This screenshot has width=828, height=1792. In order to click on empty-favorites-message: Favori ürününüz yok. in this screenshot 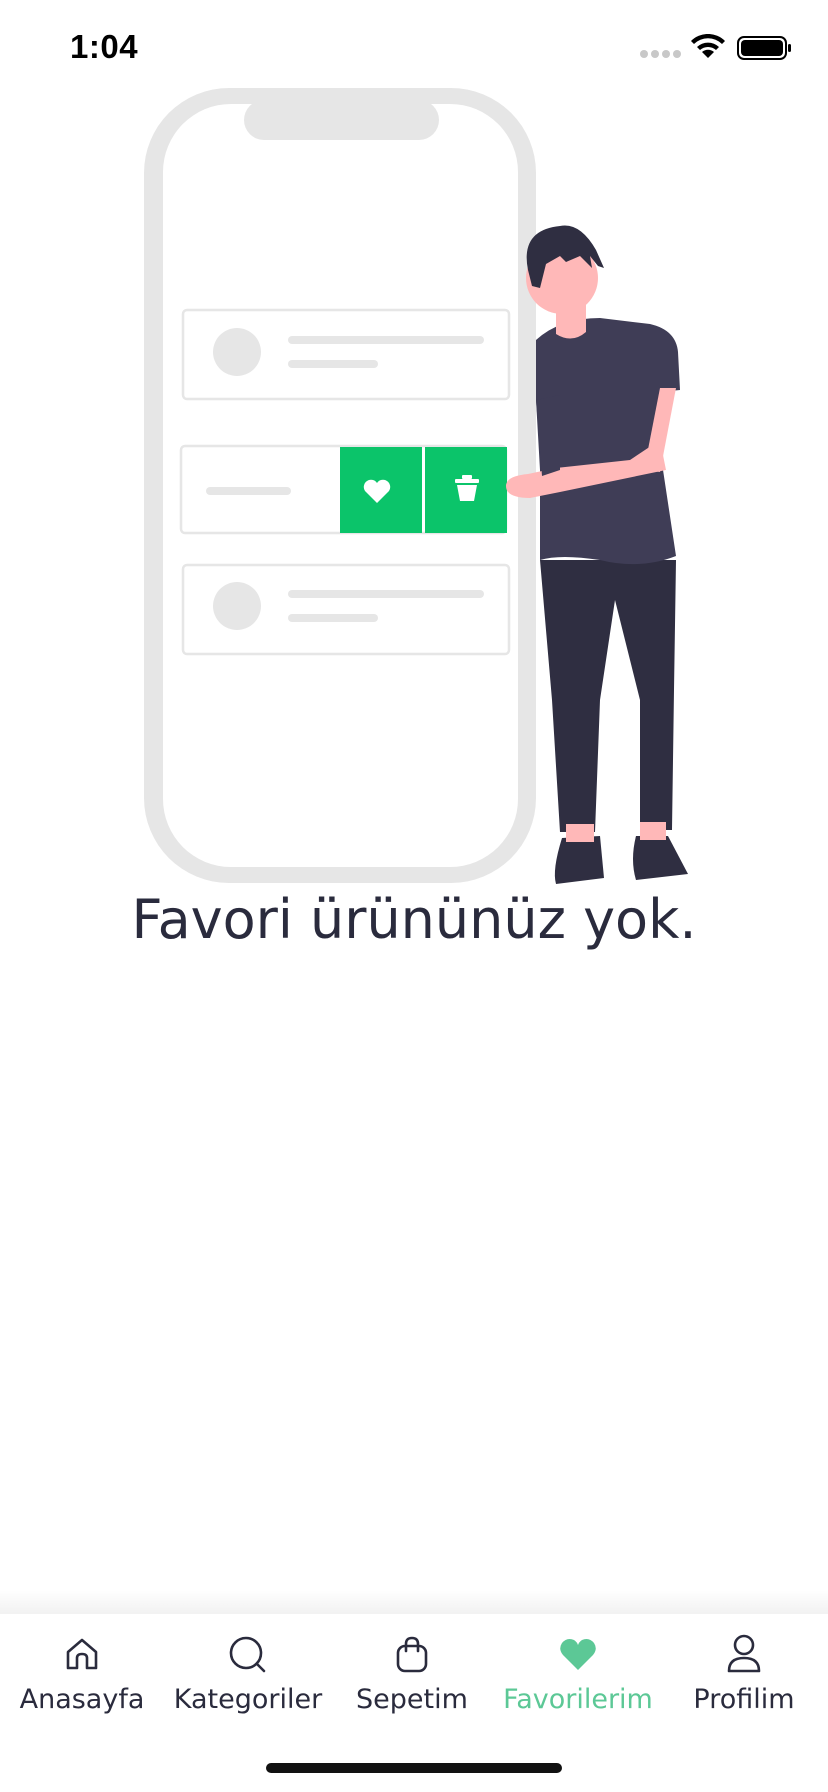, I will do `click(414, 919)`.